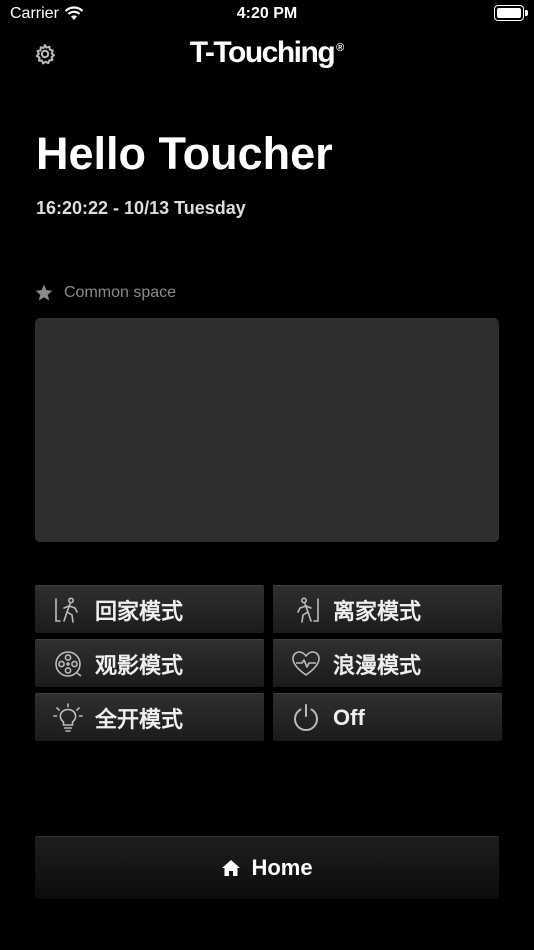 The height and width of the screenshot is (950, 534). I want to click on mode-label: 离家模式, so click(377, 611).